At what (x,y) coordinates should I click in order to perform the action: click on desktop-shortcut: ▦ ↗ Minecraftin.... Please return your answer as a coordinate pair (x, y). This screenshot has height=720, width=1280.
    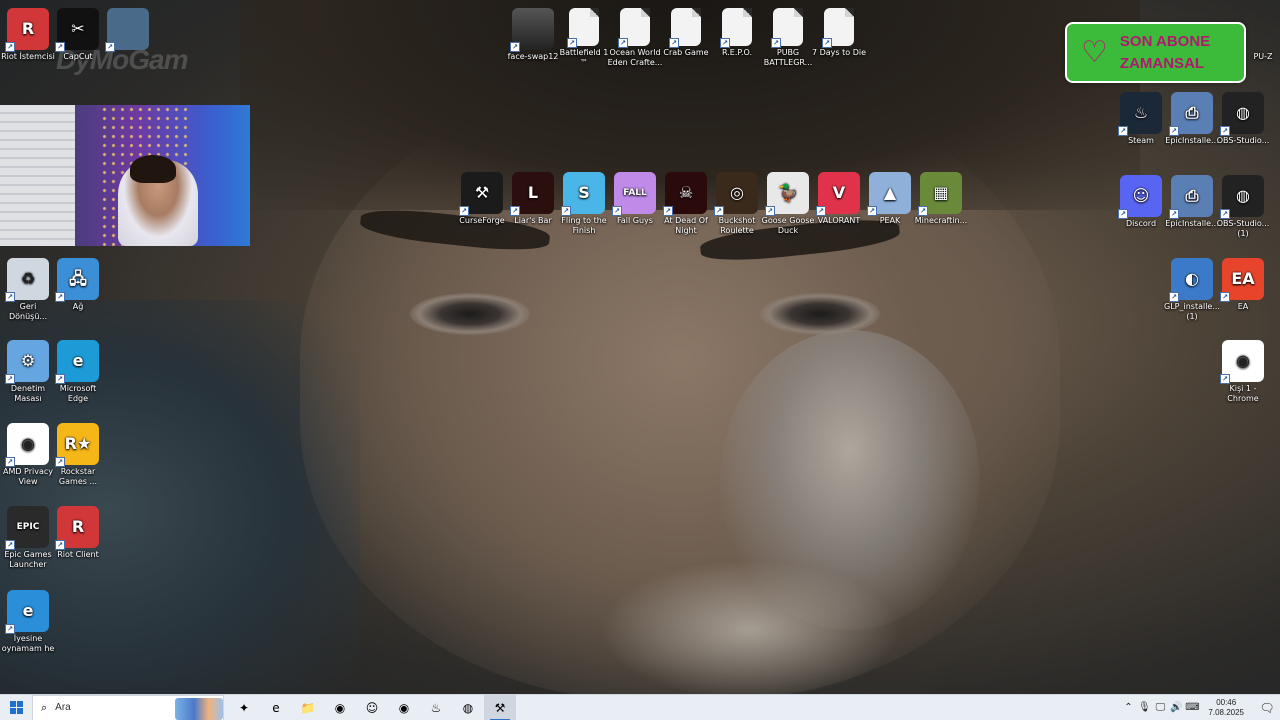
    Looking at the image, I should click on (941, 199).